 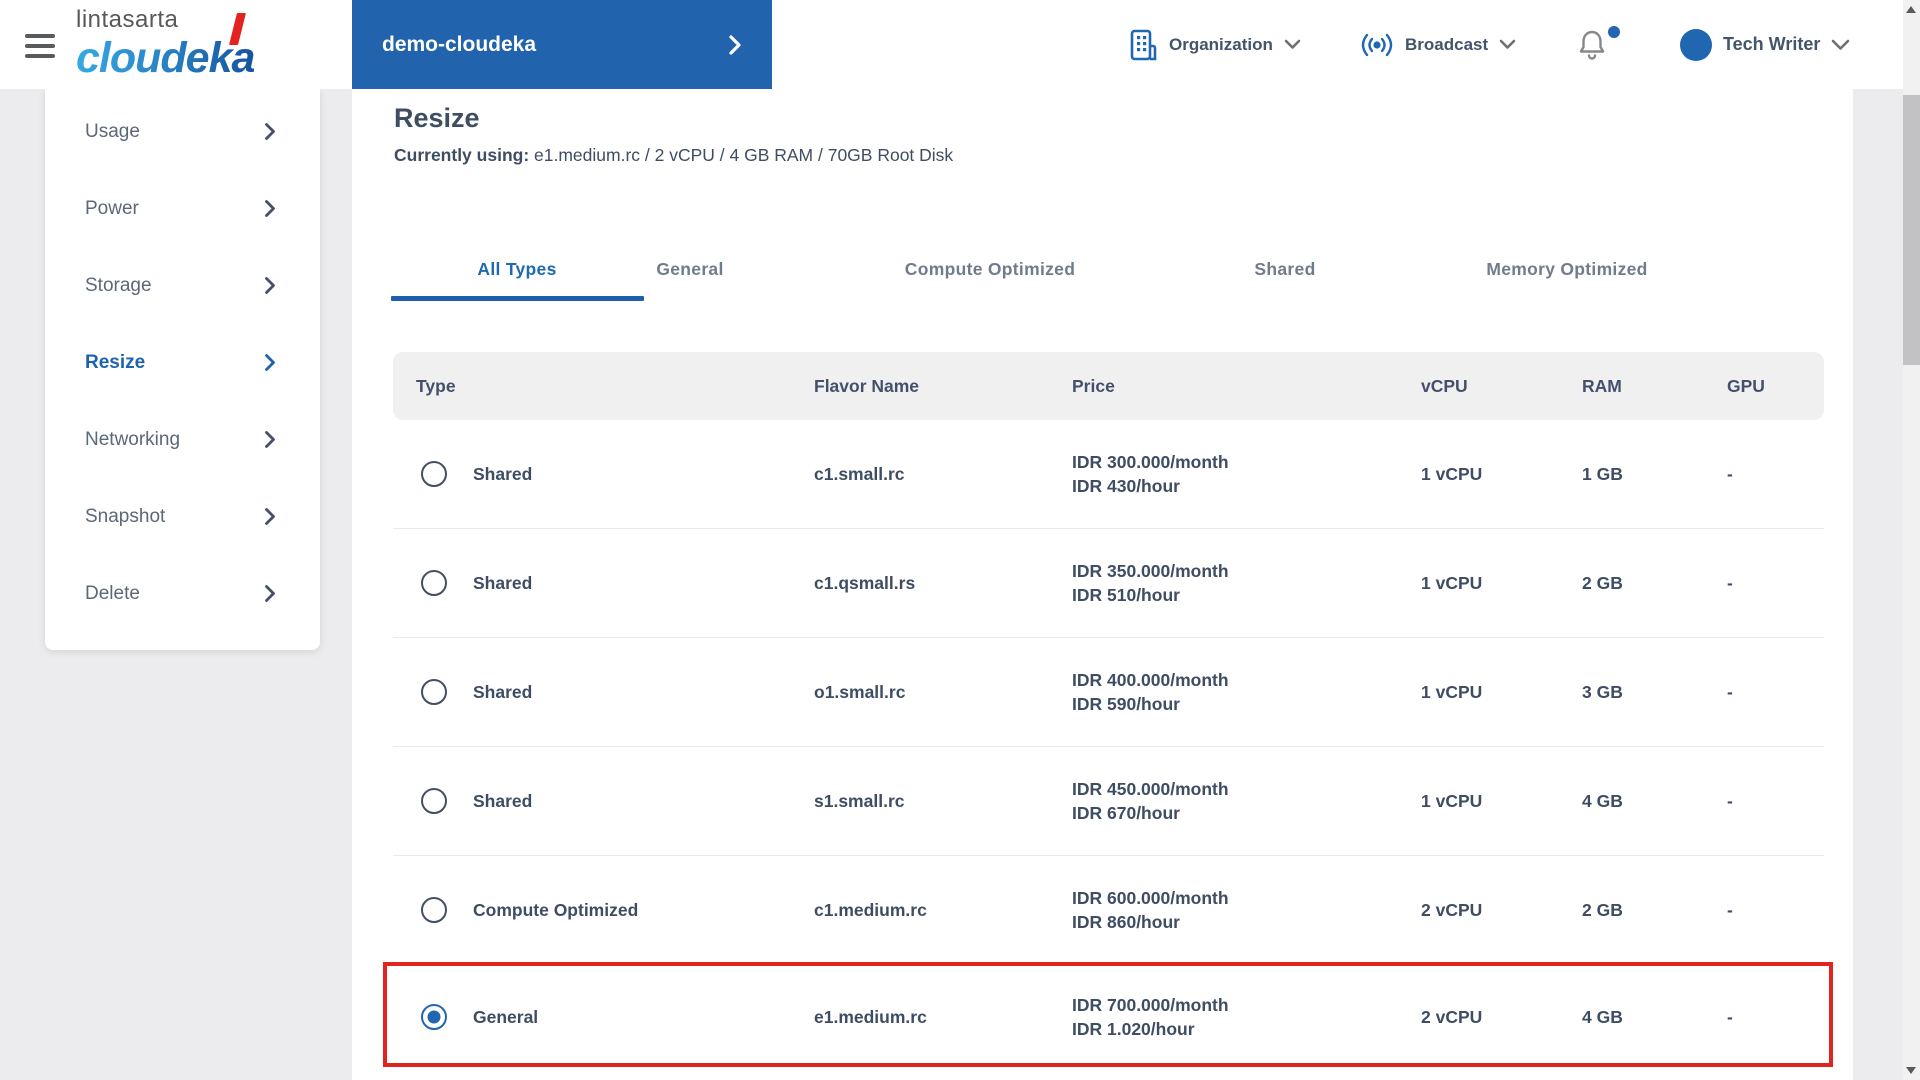 I want to click on notification-badge-dot, so click(x=1614, y=32).